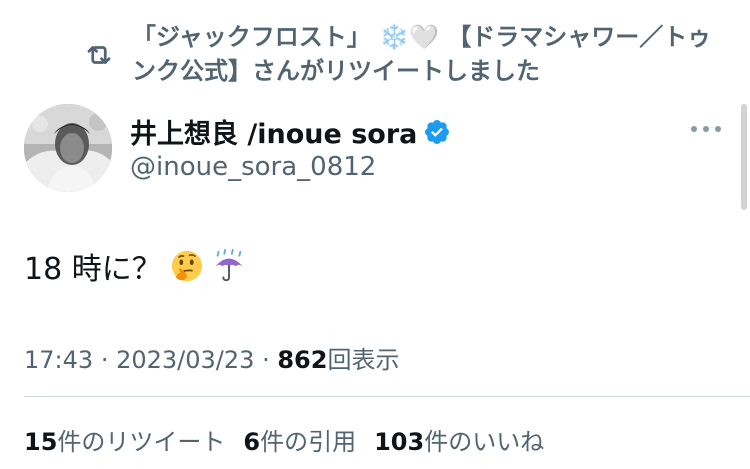  What do you see at coordinates (93, 269) in the screenshot?
I see `tweet-text-content: 18 時に？` at bounding box center [93, 269].